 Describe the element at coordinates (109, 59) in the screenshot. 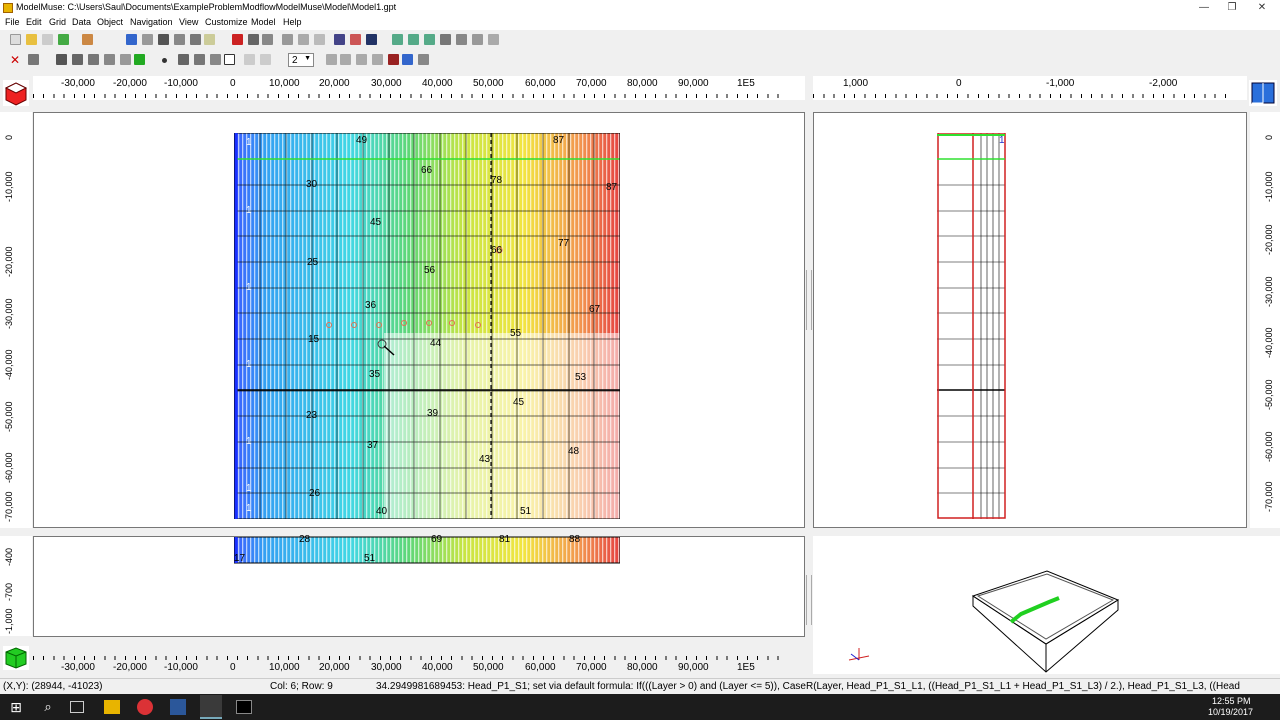

I see `subdivide-icon` at that location.